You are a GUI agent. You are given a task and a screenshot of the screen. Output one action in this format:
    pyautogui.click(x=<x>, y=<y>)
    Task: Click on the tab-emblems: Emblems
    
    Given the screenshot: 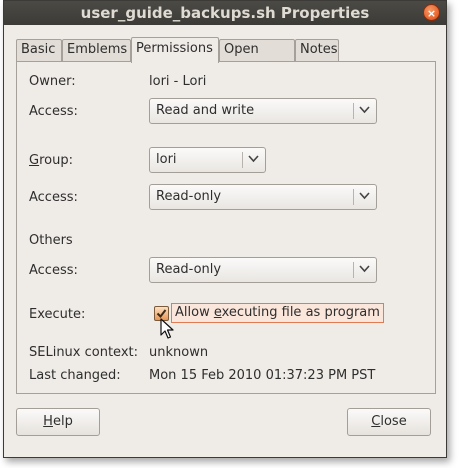 What is the action you would take?
    pyautogui.click(x=96, y=50)
    